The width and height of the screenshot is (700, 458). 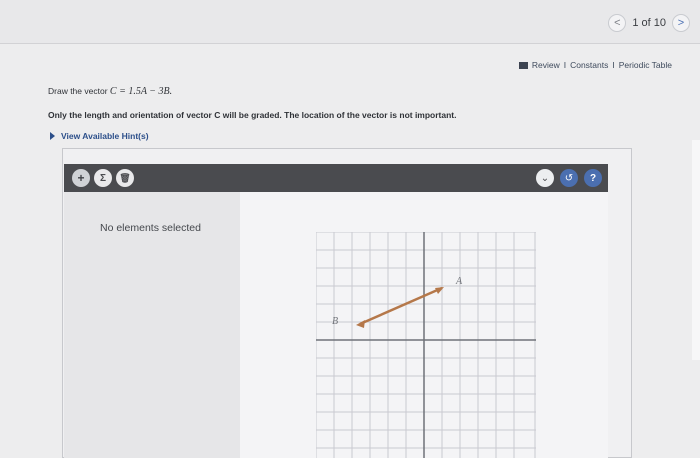 I want to click on resource-links: Review I Constants I Periodic Table, so click(x=595, y=65).